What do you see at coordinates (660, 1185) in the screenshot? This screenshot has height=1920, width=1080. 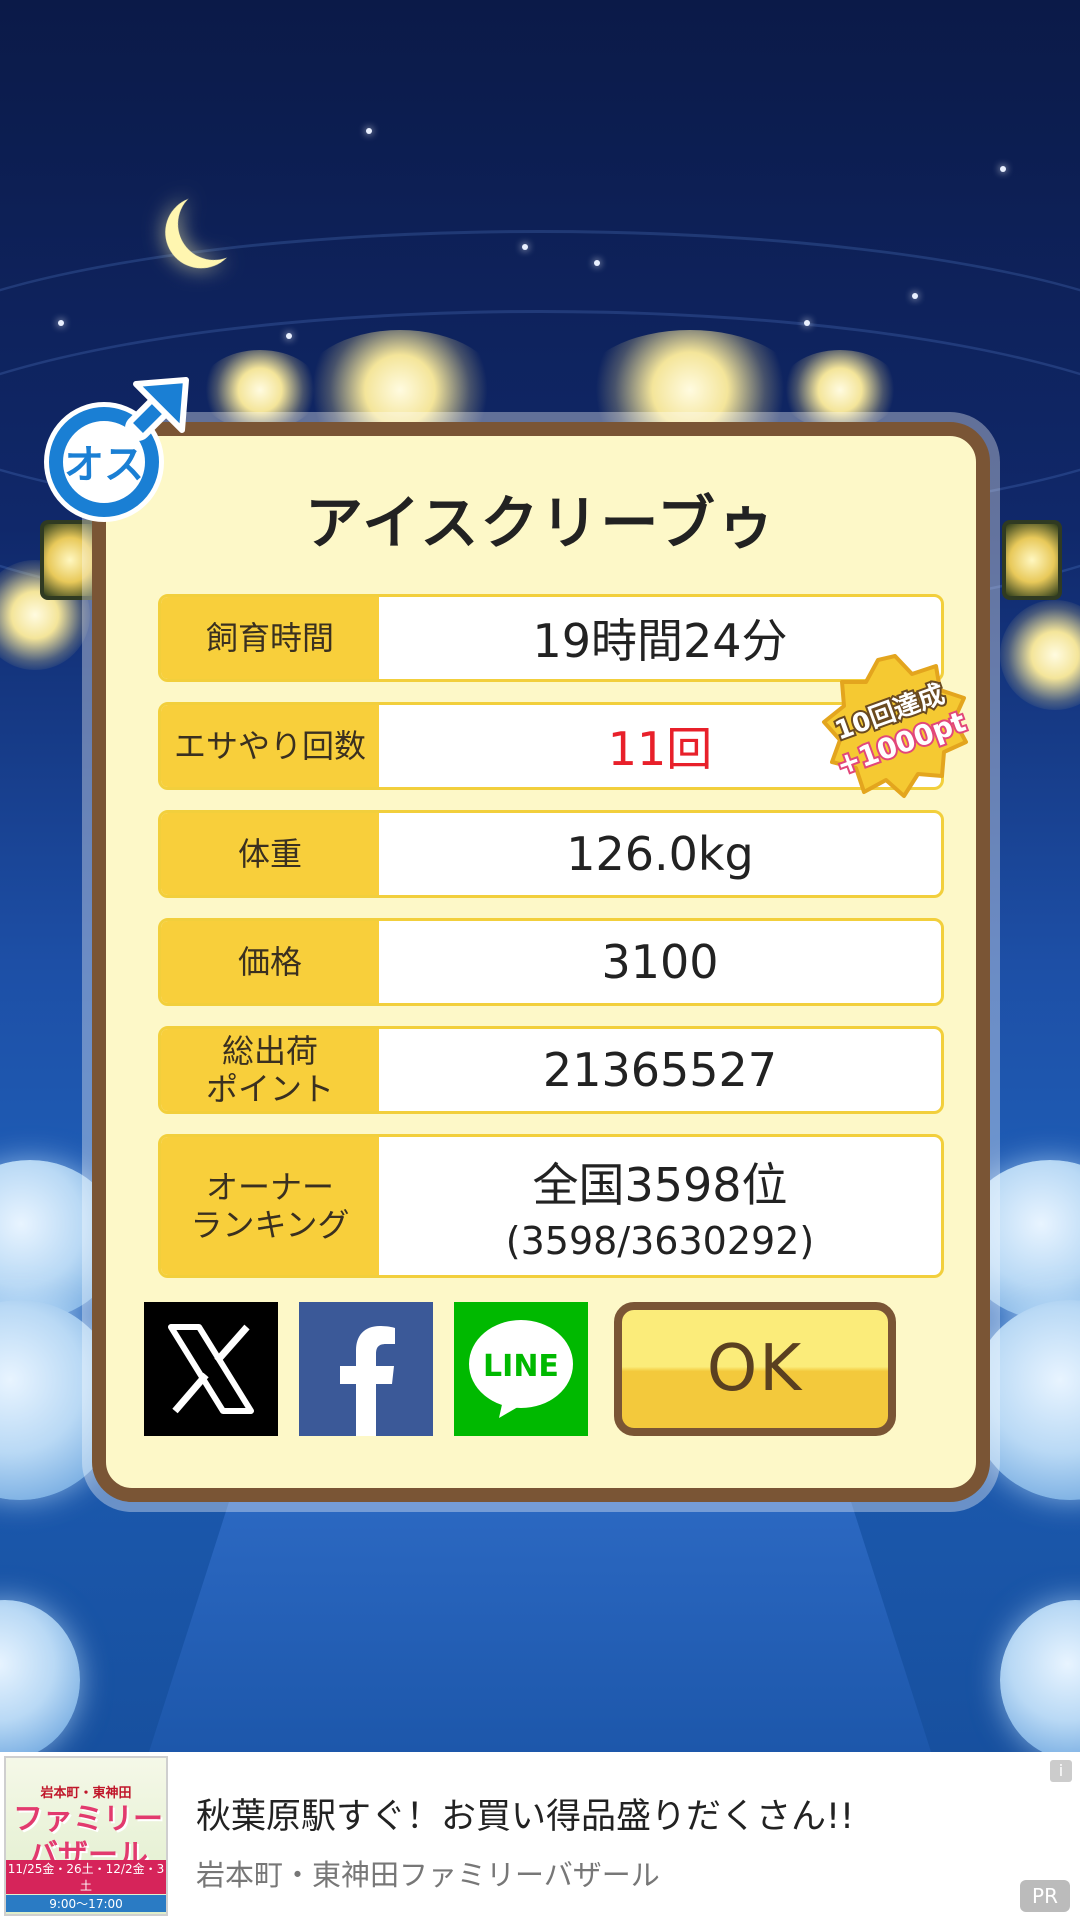 I see `ranking-value: 全国3598位` at bounding box center [660, 1185].